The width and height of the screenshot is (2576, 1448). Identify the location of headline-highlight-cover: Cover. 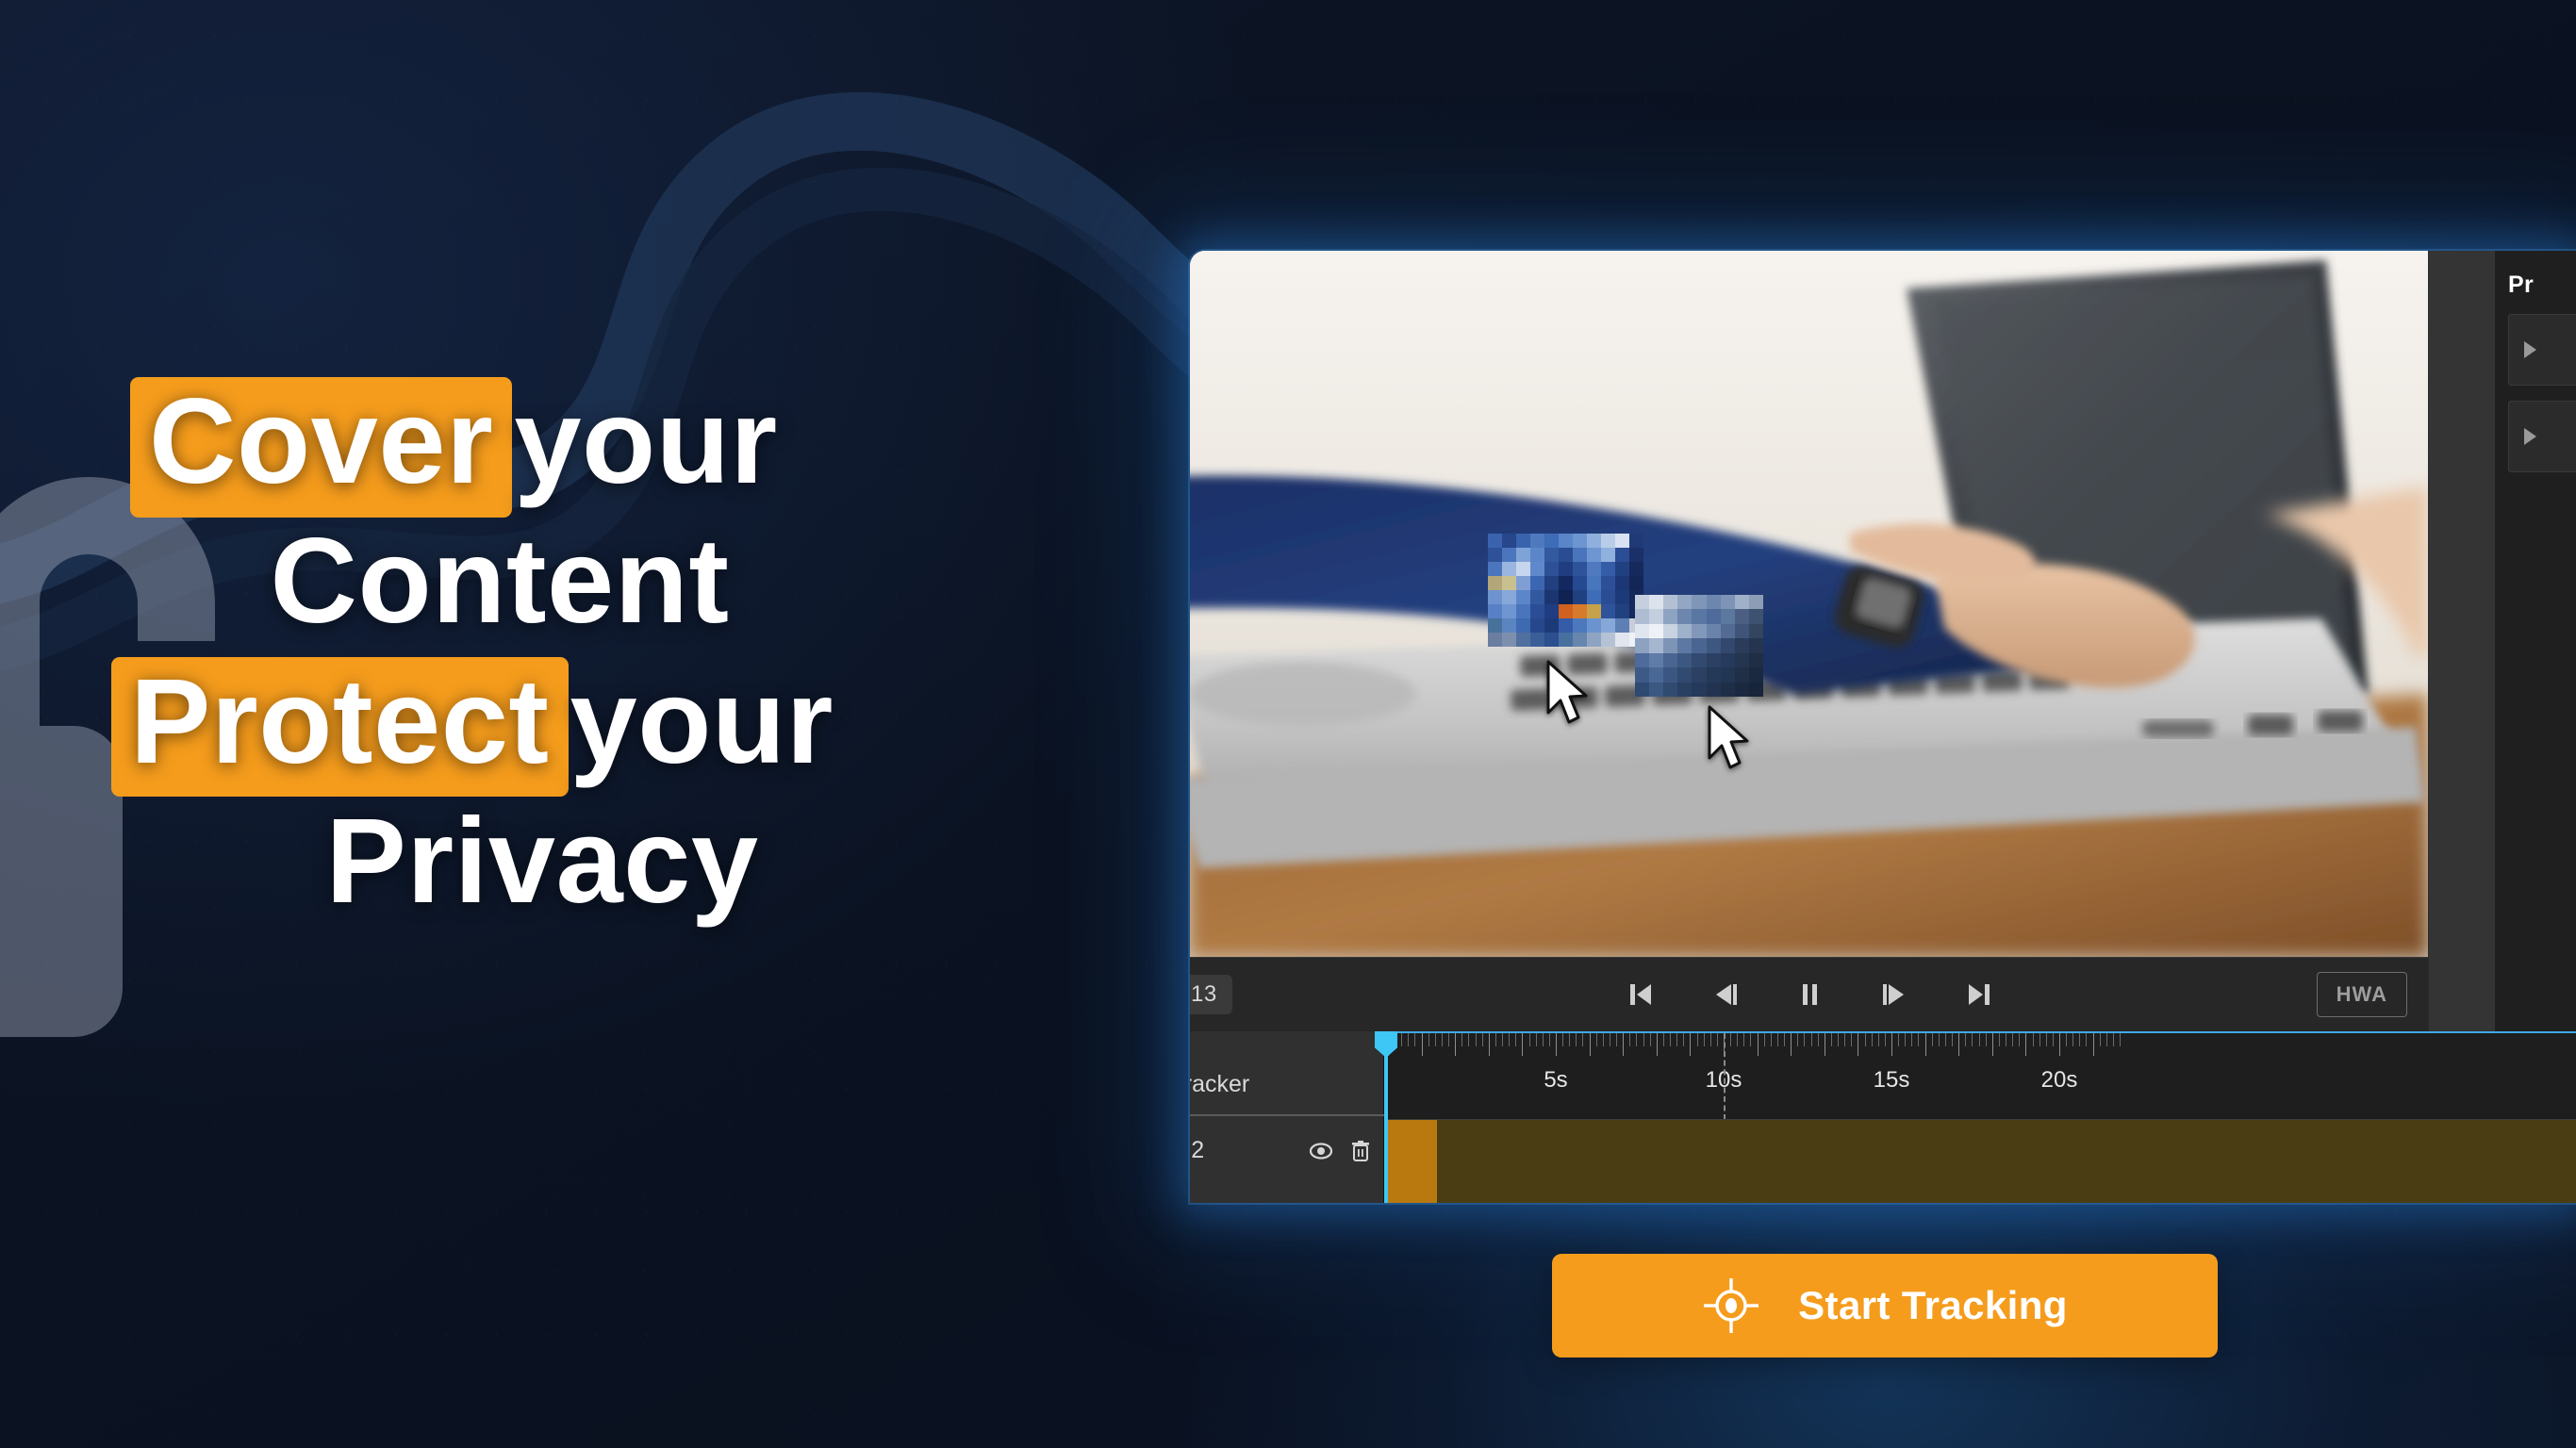
(321, 447).